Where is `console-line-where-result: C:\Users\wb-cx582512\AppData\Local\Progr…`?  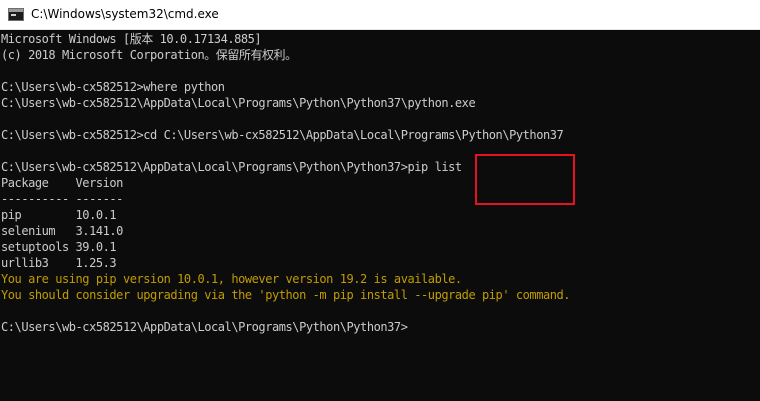 console-line-where-result: C:\Users\wb-cx582512\AppData\Local\Progr… is located at coordinates (238, 103).